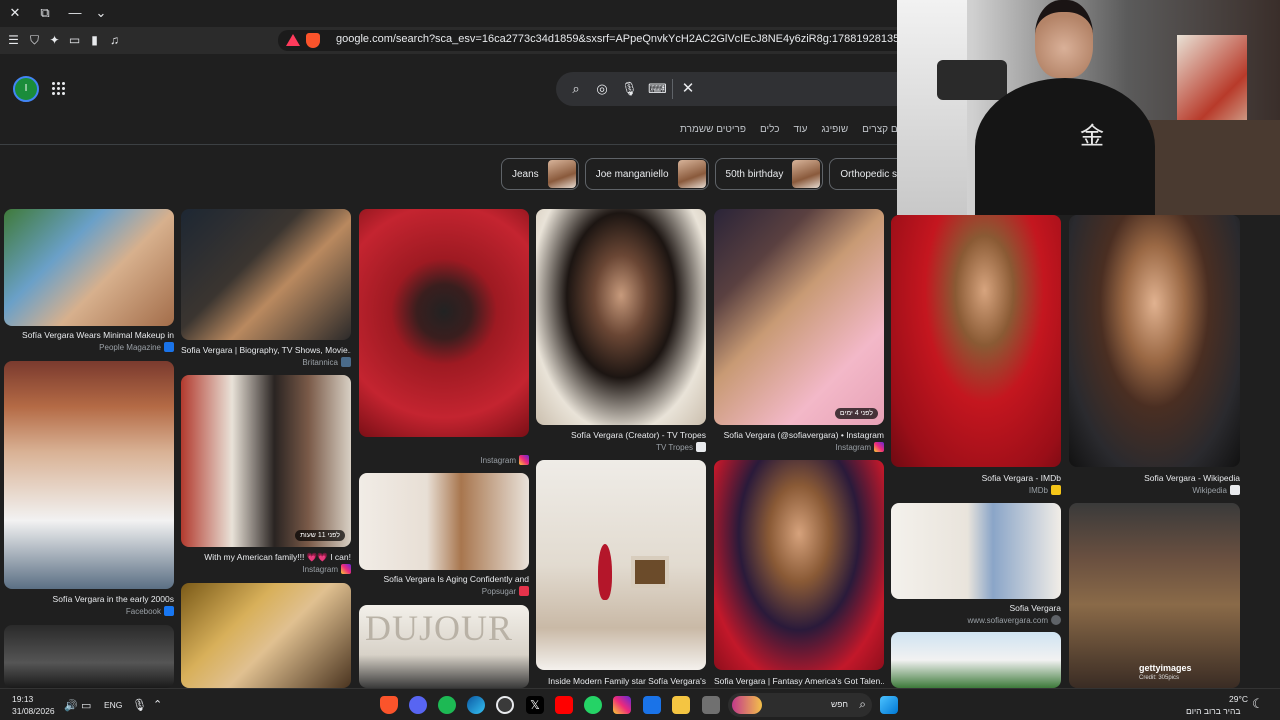  I want to click on minimize-window-button: —, so click(75, 13).